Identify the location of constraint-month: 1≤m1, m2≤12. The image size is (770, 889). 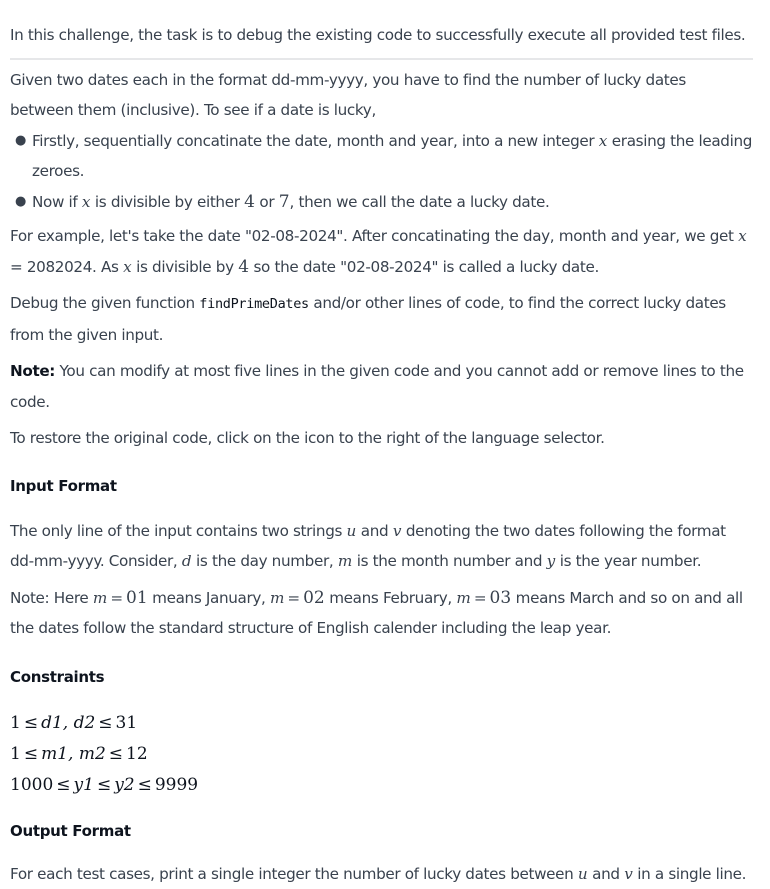
(381, 754).